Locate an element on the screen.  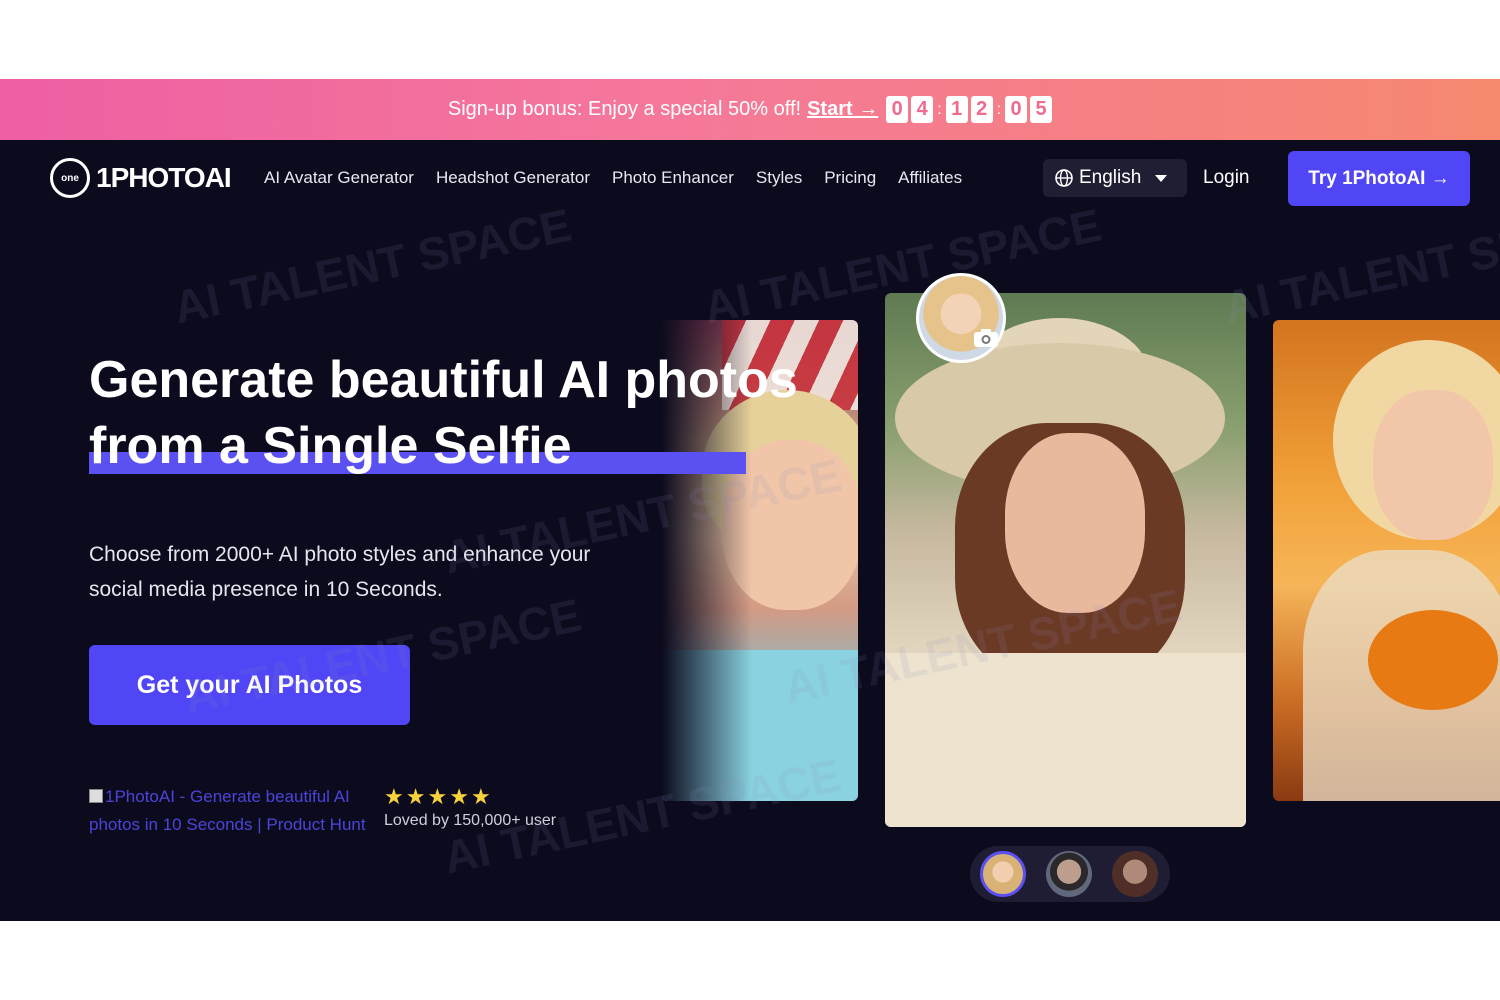
globe-icon is located at coordinates (1064, 178).